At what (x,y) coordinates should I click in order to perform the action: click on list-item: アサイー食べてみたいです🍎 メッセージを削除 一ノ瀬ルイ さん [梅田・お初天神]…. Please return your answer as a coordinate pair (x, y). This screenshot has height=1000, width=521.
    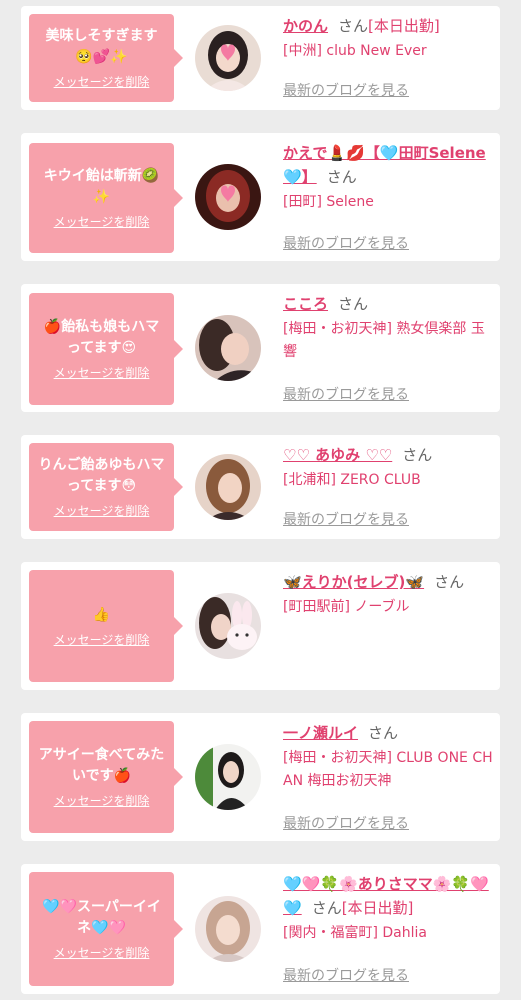
    Looking at the image, I should click on (260, 777).